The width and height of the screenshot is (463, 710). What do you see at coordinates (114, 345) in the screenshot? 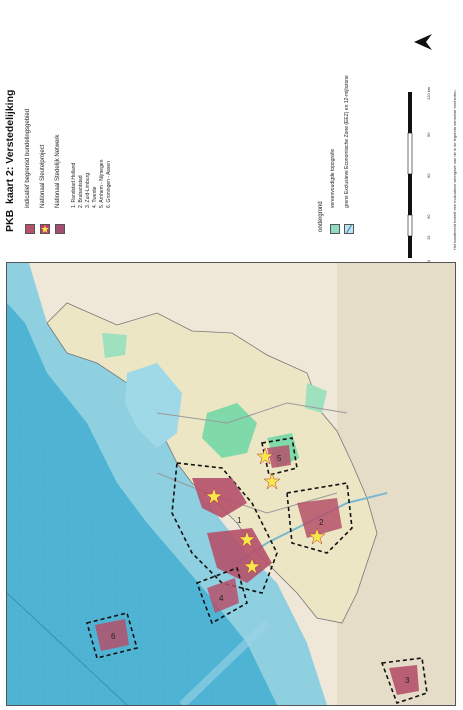
I see `nature-area` at bounding box center [114, 345].